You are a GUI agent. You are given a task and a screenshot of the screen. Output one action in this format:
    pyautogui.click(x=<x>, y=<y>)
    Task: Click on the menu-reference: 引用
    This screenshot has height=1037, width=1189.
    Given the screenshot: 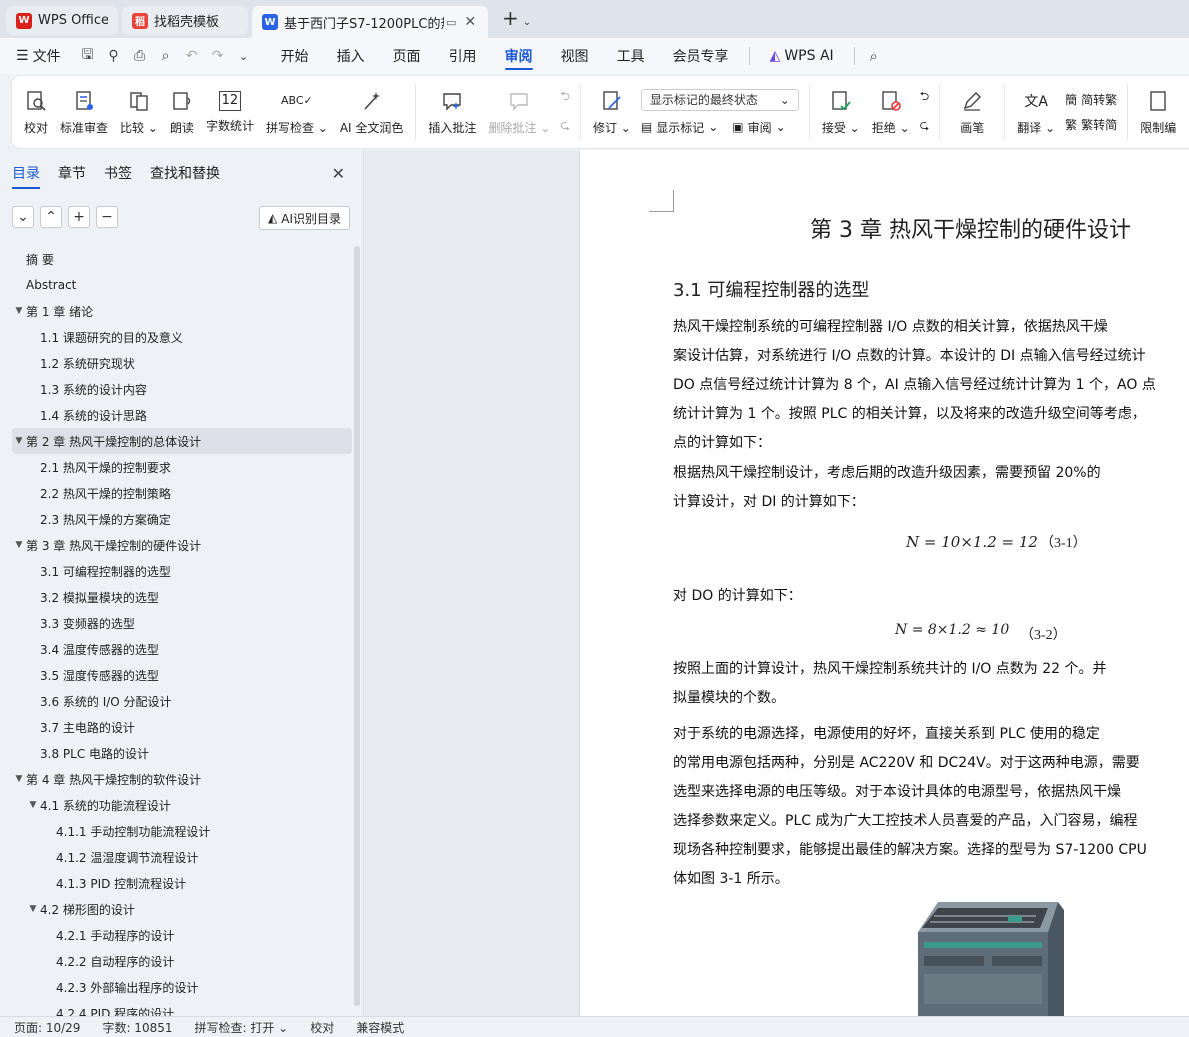 What is the action you would take?
    pyautogui.click(x=463, y=56)
    